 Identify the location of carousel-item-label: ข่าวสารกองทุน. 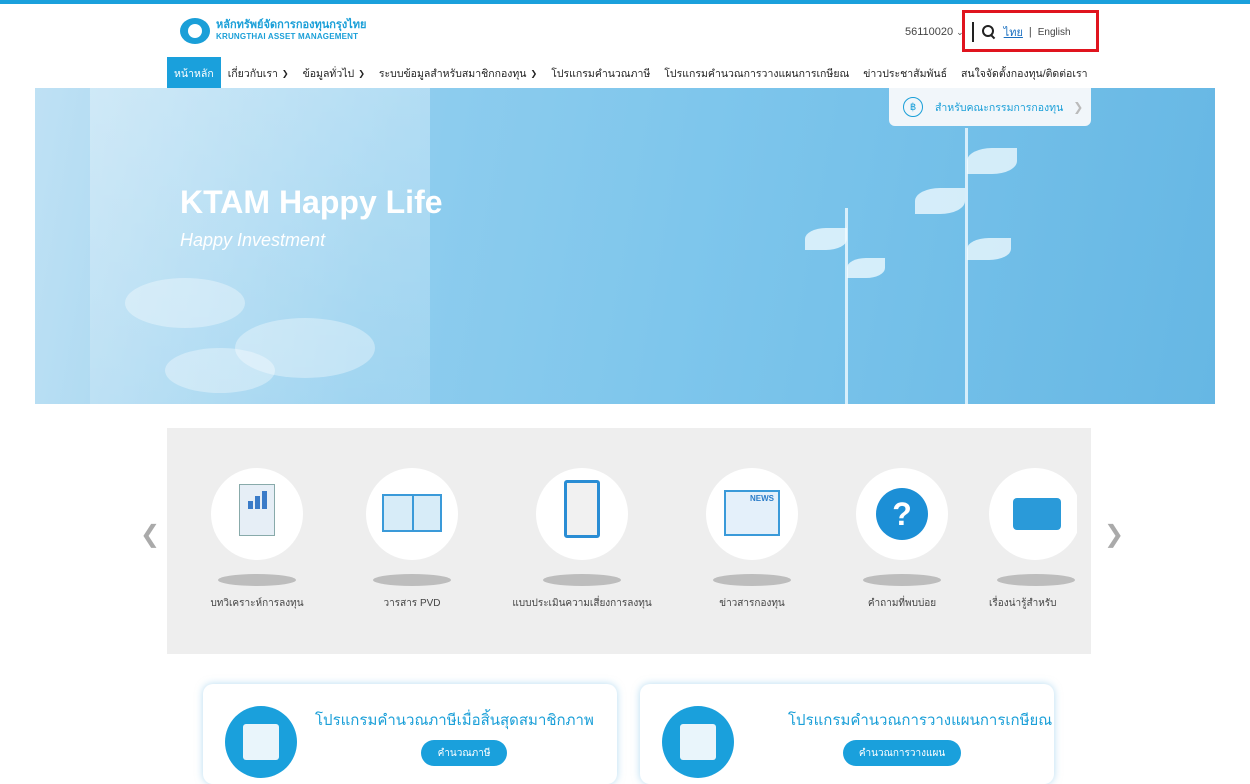
(752, 603).